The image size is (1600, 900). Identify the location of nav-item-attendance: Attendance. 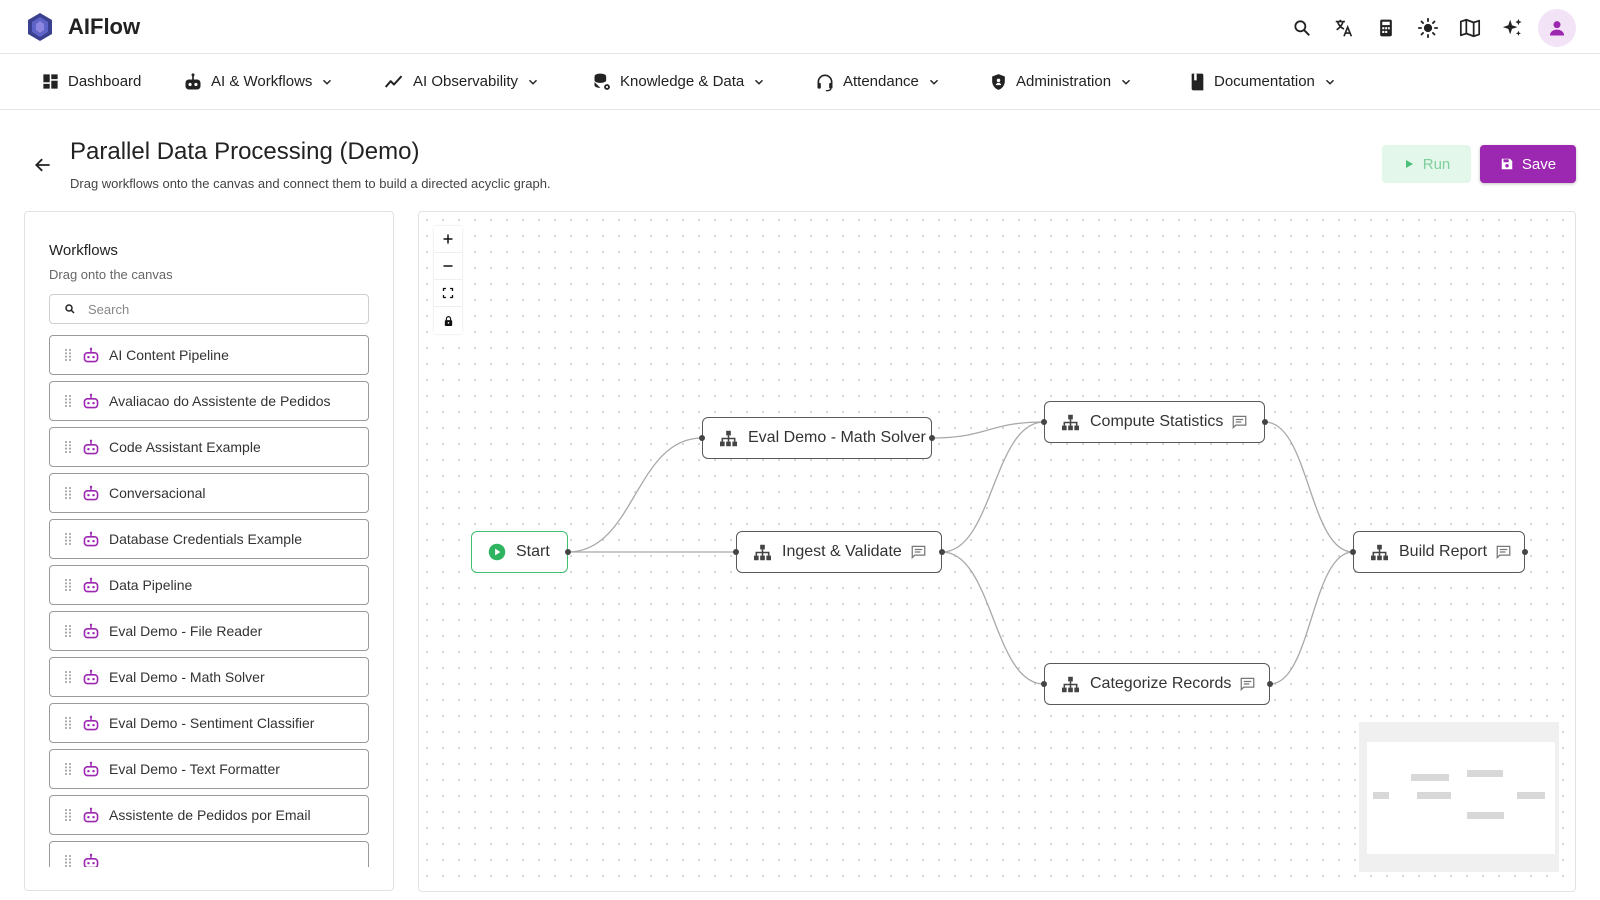
(878, 81).